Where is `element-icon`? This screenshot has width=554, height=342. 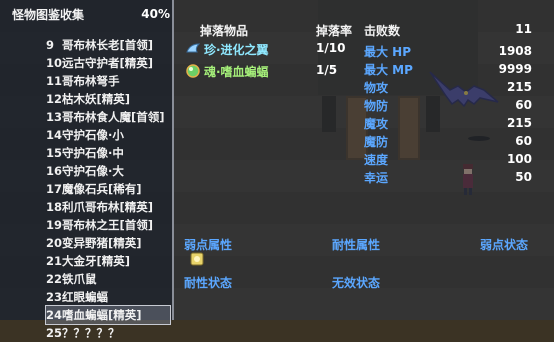
element-icon is located at coordinates (197, 259).